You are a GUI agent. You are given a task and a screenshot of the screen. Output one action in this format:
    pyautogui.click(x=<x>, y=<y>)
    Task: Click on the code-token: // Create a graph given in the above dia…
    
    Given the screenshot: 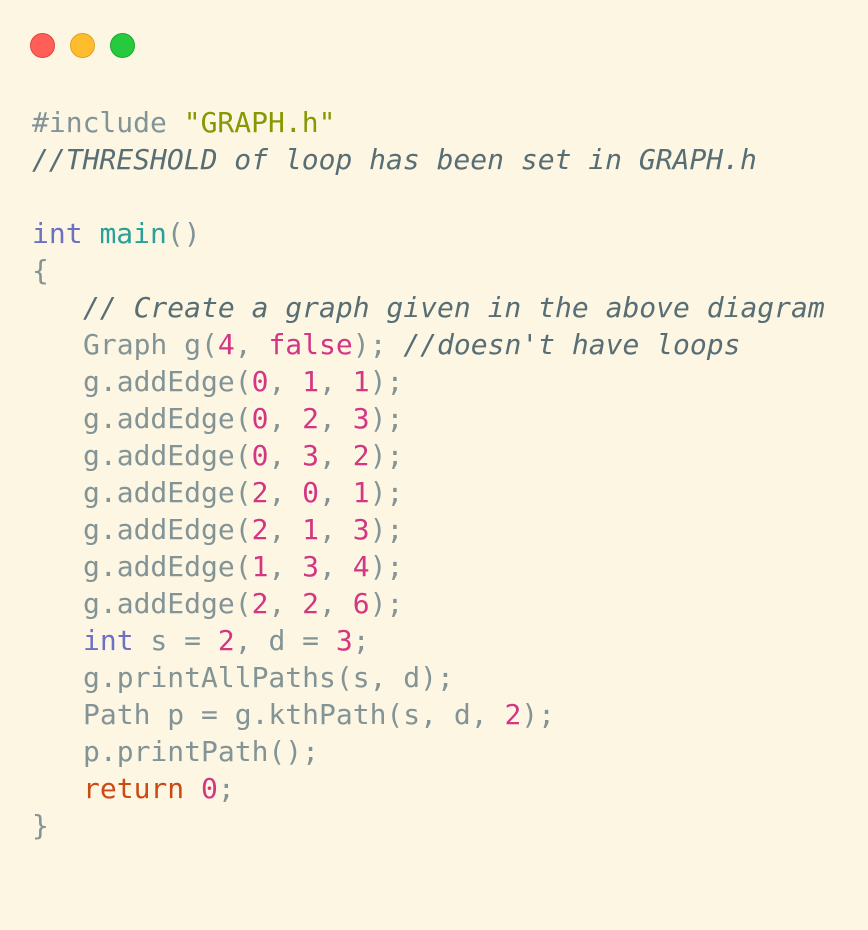 What is the action you would take?
    pyautogui.click(x=454, y=307)
    